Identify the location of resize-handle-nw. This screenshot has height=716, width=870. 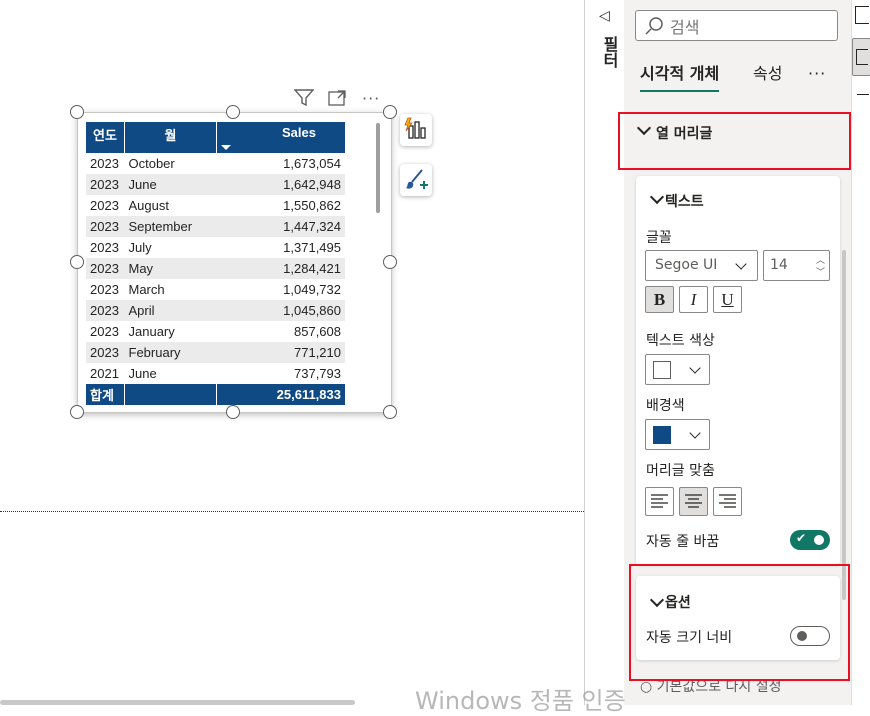
(77, 112).